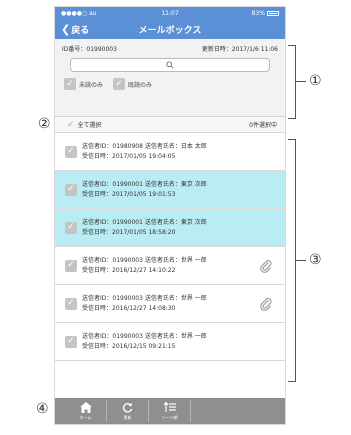  Describe the element at coordinates (169, 417) in the screenshot. I see `tab-sort-label: ソート順` at that location.